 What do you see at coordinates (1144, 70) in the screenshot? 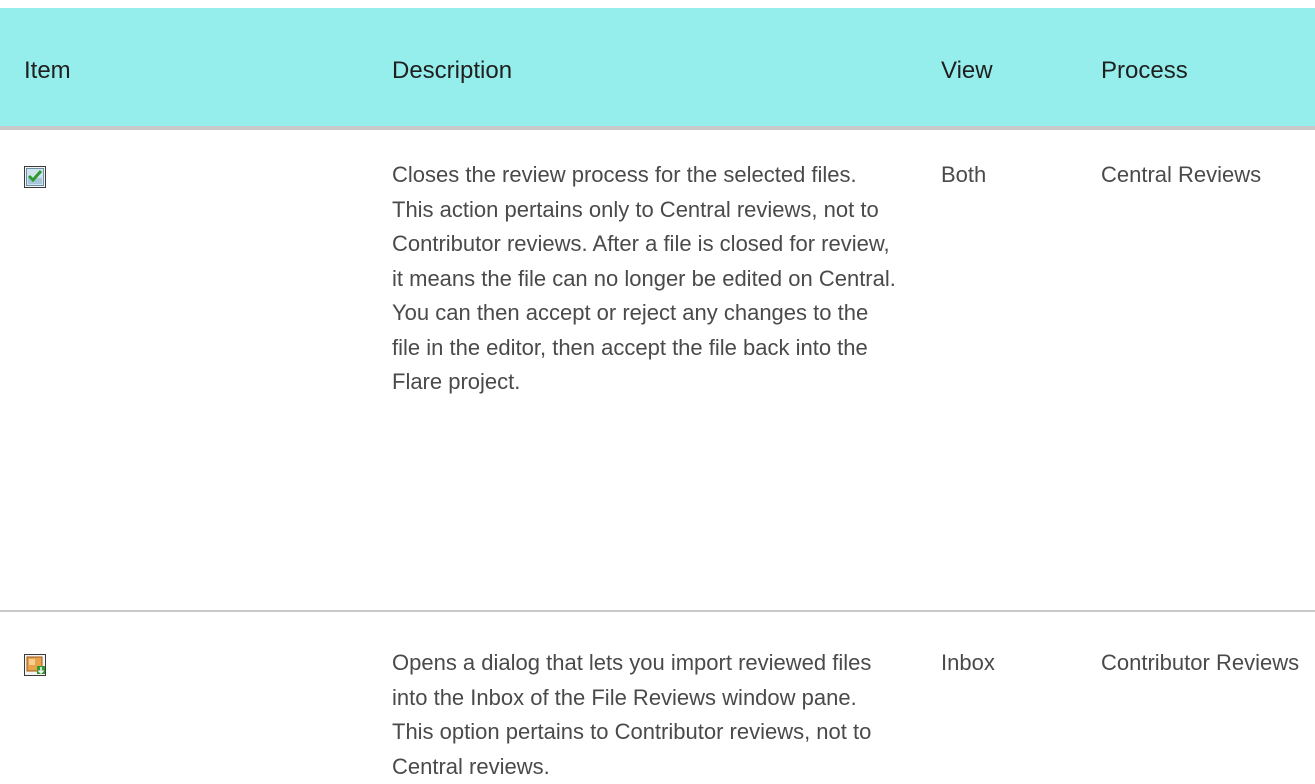
I see `header-process: Process` at bounding box center [1144, 70].